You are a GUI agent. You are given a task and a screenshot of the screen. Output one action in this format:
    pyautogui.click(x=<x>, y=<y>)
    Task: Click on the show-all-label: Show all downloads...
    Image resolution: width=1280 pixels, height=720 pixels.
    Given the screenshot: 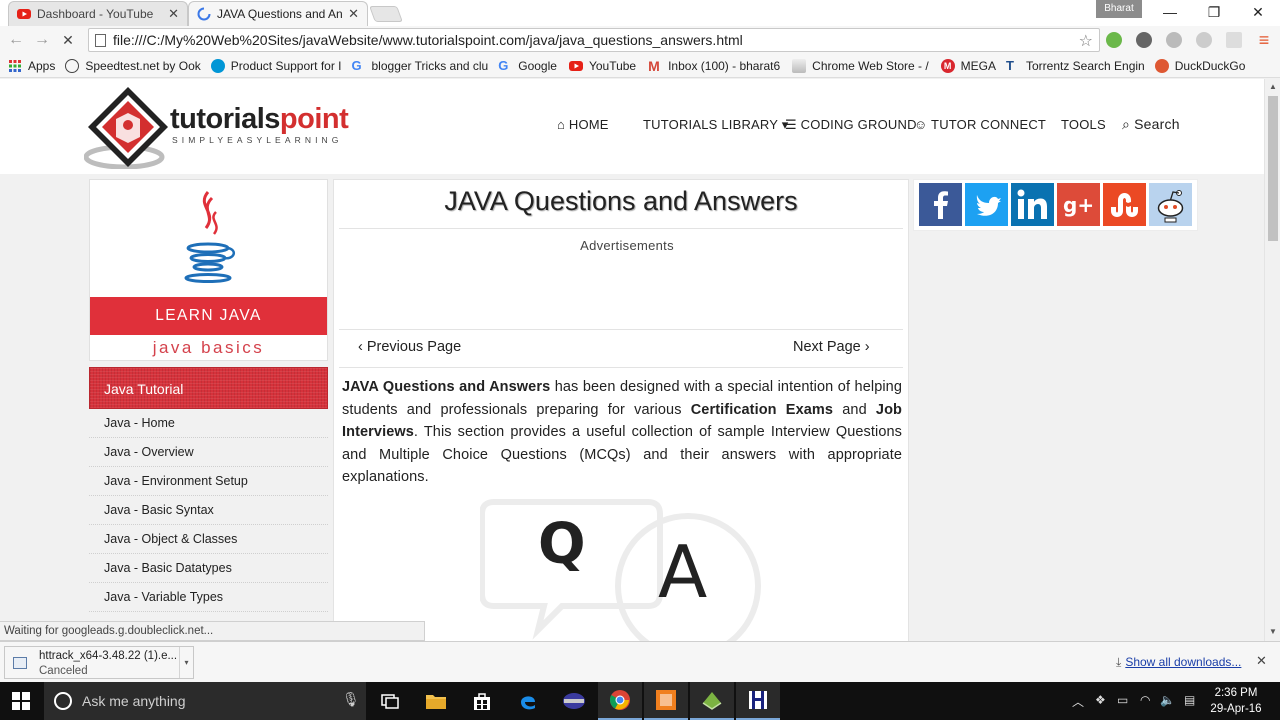 What is the action you would take?
    pyautogui.click(x=1183, y=662)
    